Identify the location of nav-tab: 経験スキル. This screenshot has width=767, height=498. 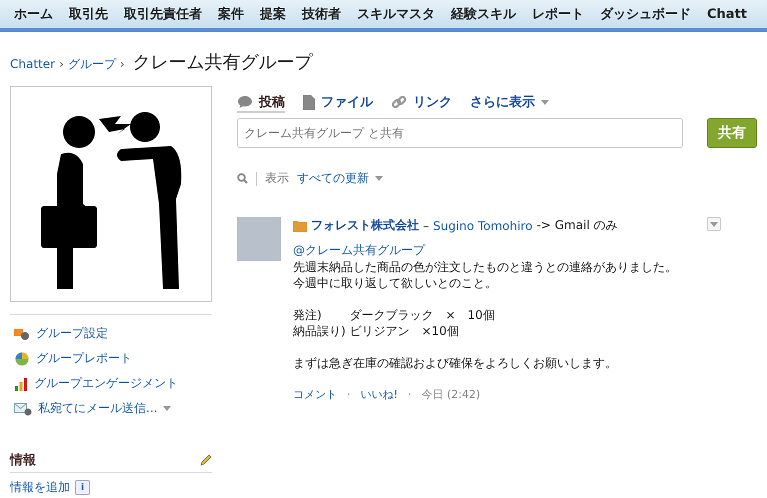
(483, 14).